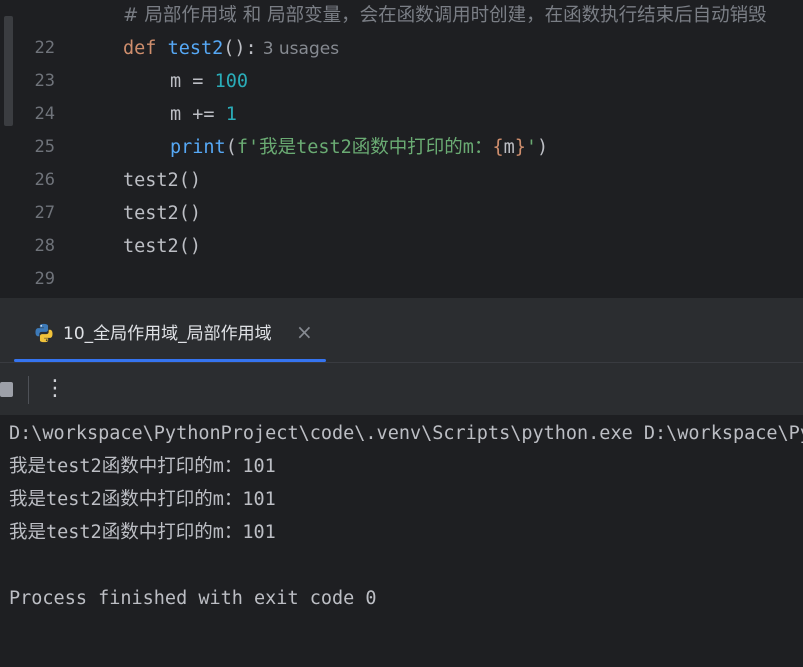  What do you see at coordinates (301, 49) in the screenshot?
I see `usages-hint: 3 usages` at bounding box center [301, 49].